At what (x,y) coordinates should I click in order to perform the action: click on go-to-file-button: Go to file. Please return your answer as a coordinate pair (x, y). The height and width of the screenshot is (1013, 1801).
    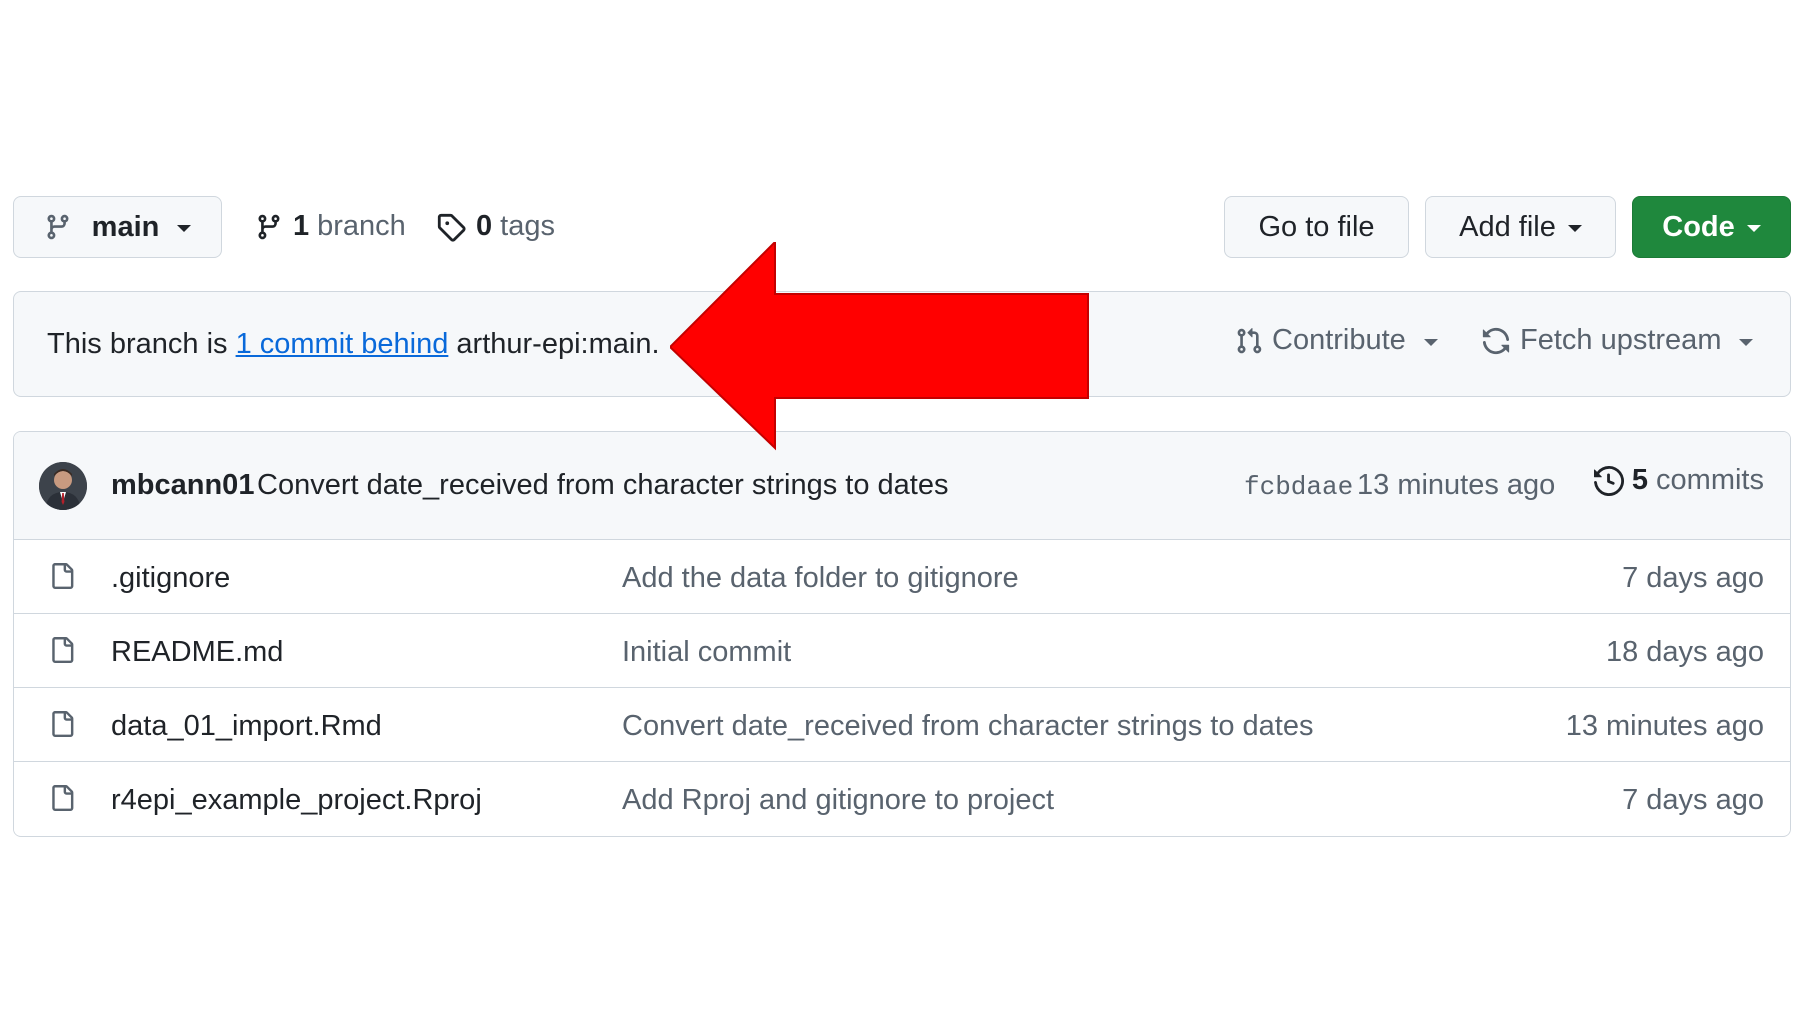
    Looking at the image, I should click on (1316, 227).